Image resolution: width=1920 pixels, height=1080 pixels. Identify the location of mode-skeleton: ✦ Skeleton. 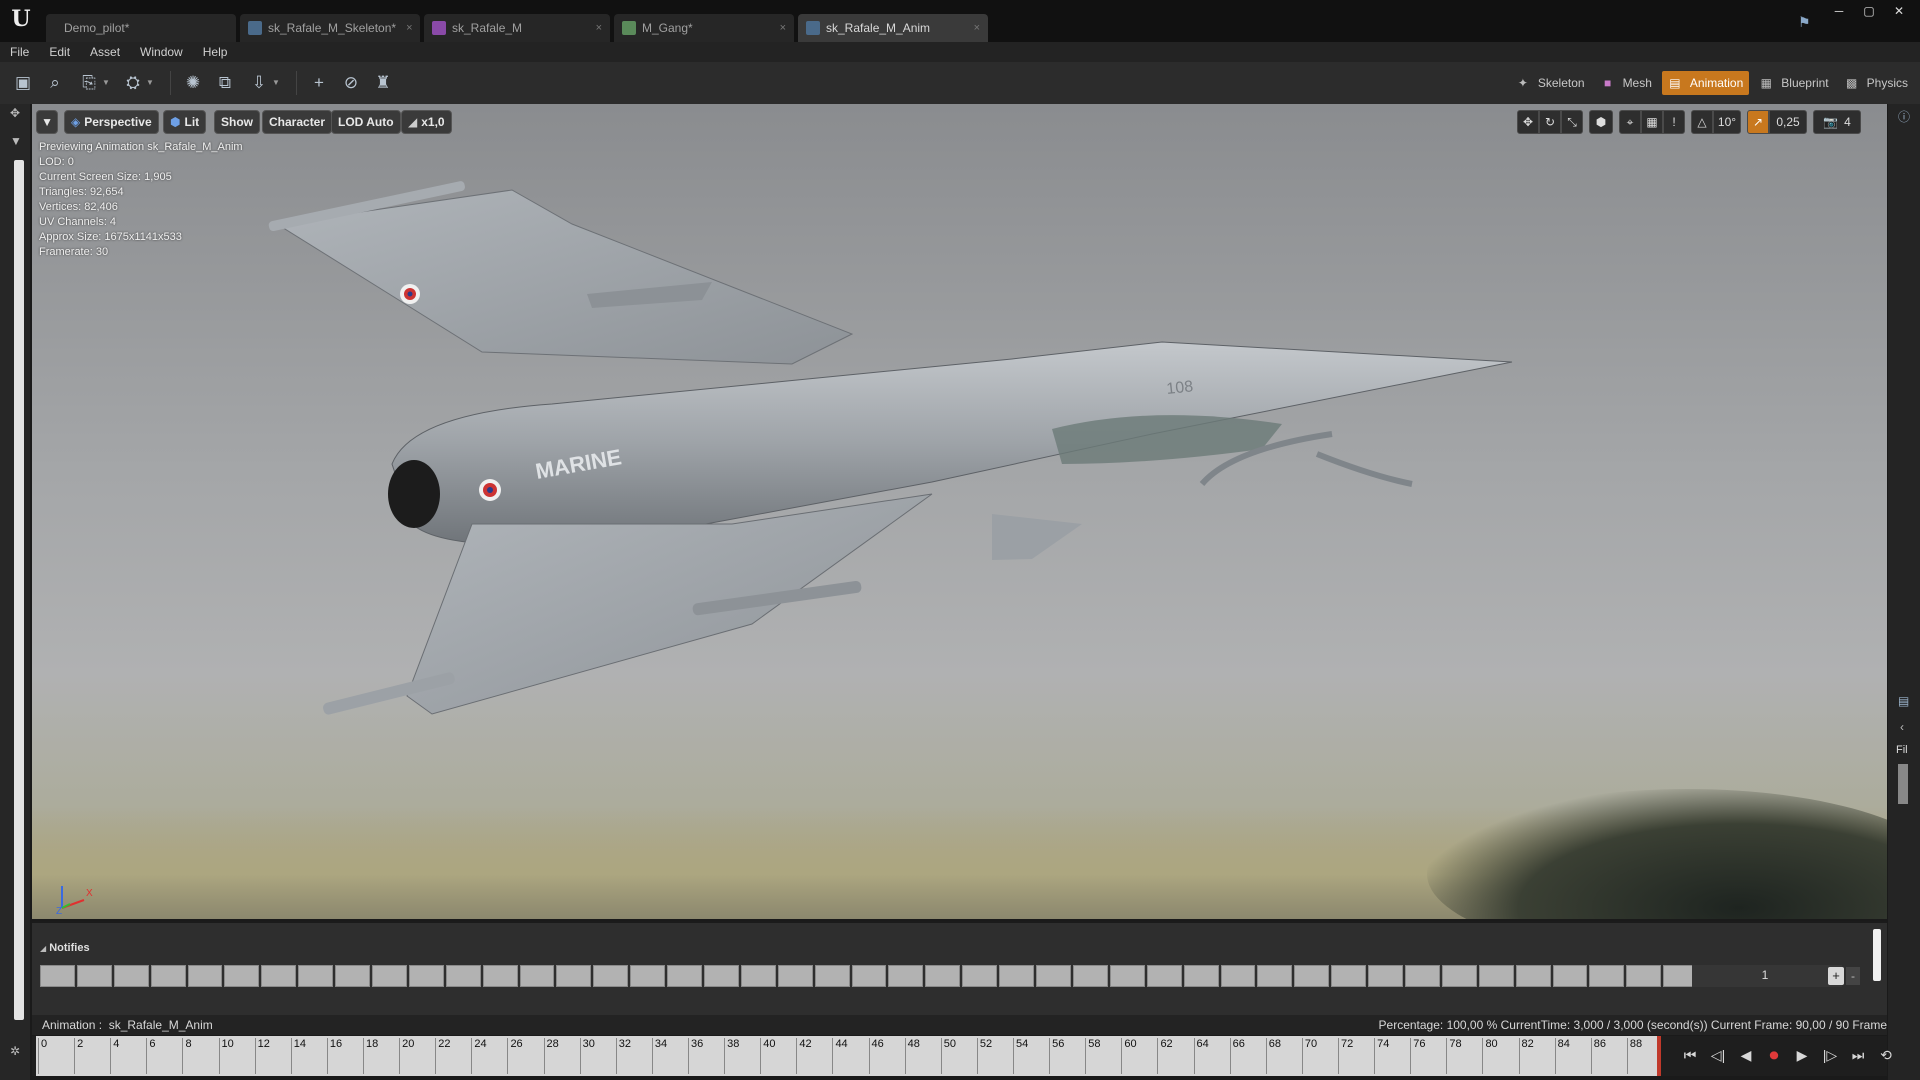
(1550, 83).